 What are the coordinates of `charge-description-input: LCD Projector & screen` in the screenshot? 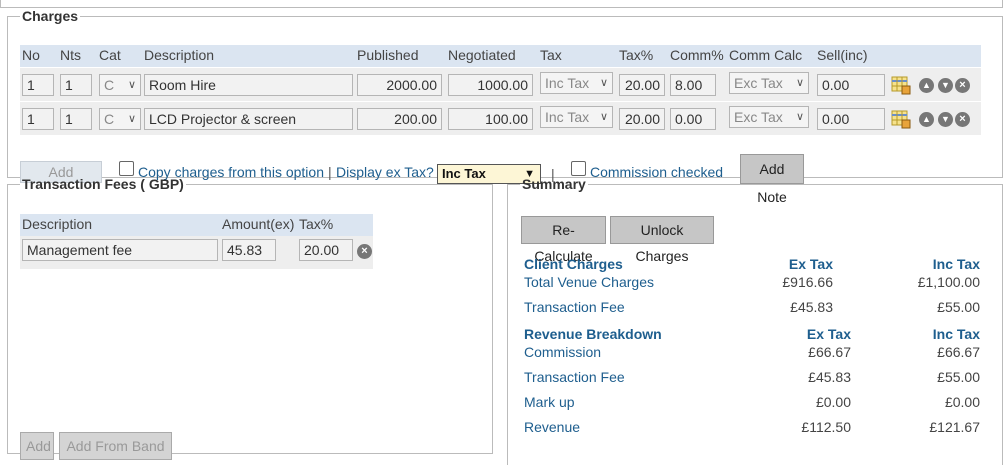 It's located at (248, 119).